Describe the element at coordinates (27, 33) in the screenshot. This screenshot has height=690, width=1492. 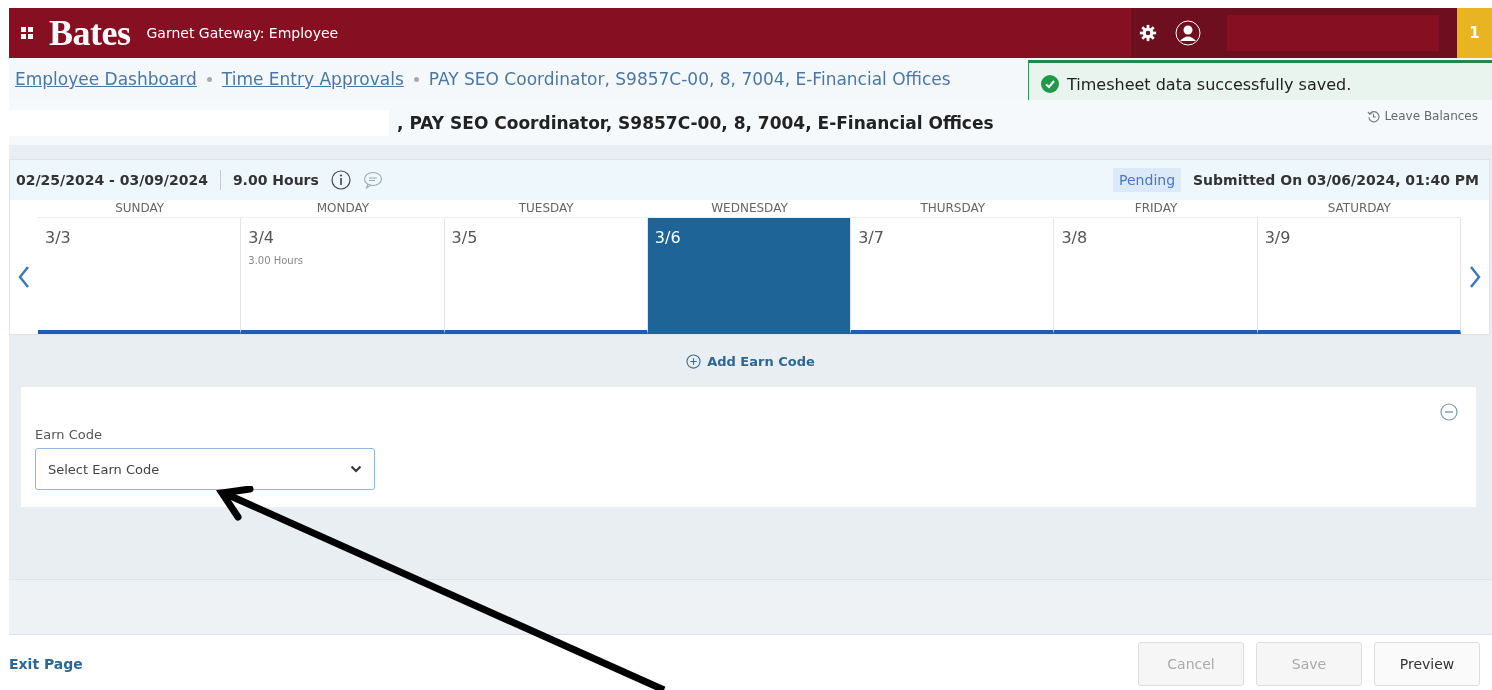
I see `apps-grid-icon` at that location.